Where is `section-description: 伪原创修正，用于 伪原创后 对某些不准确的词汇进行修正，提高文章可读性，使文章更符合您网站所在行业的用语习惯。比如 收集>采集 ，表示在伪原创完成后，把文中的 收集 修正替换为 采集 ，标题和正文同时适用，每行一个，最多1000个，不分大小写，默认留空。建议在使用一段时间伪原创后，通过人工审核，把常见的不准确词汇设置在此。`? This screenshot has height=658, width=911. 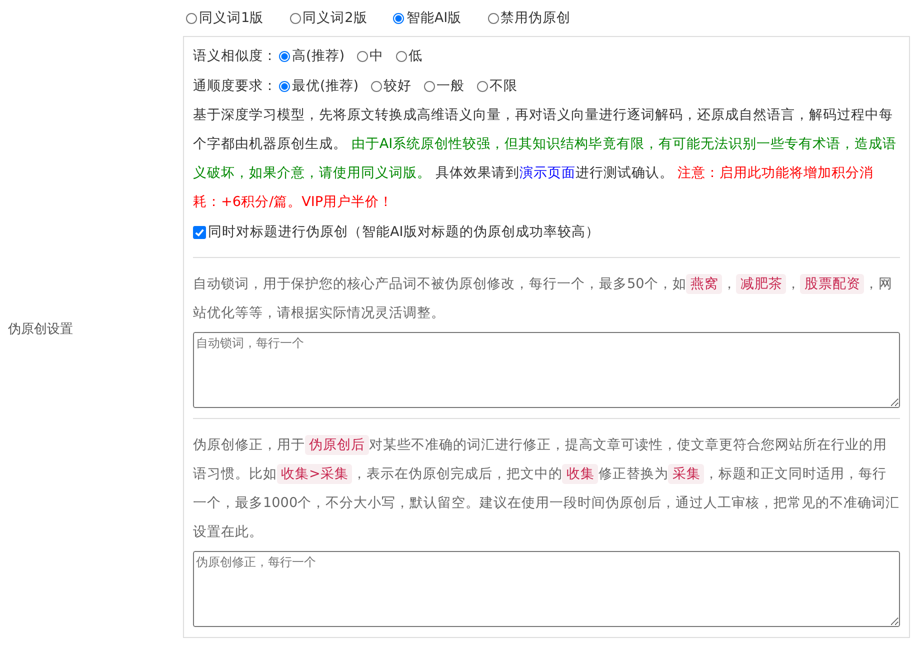
section-description: 伪原创修正，用于 伪原创后 对某些不准确的词汇进行修正，提高文章可读性，使文章更符合您网站所在行业的用语习惯。比如 收集>采集 ，表示在伪原创完成后，把文中的 收集 修正替换为 采集 ，标题和正文同时适用，每行一个，最多1000个，不分大小写，默认留空。建议在使用一段时间伪原创后，通过人工审核，把常见的不准确词汇设置在此。 is located at coordinates (546, 488).